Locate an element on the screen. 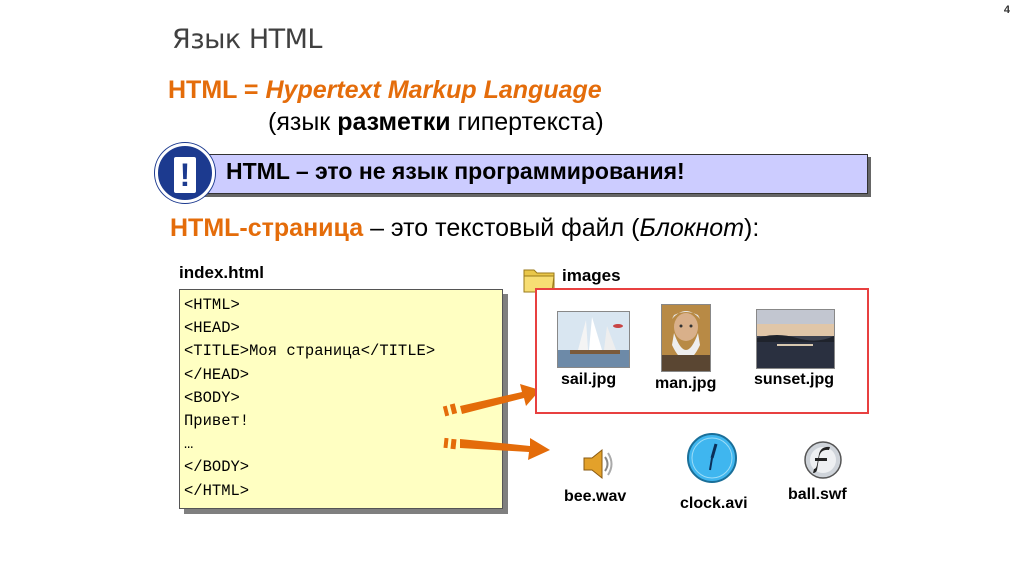 The height and width of the screenshot is (574, 1024). sail-image is located at coordinates (593, 339).